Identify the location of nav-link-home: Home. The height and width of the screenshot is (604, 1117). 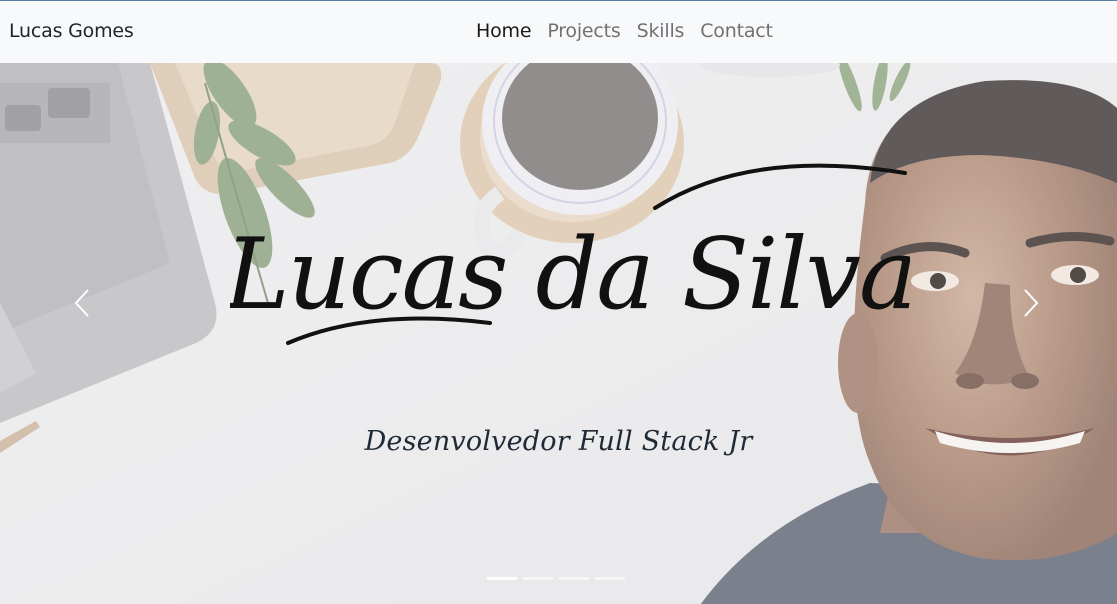
(503, 31).